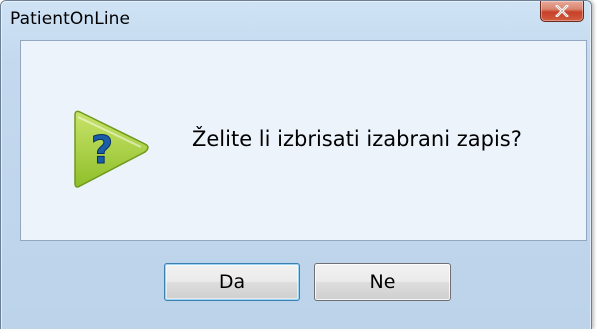 Image resolution: width=598 pixels, height=329 pixels. I want to click on title-bar: PatientOnLine, so click(296, 18).